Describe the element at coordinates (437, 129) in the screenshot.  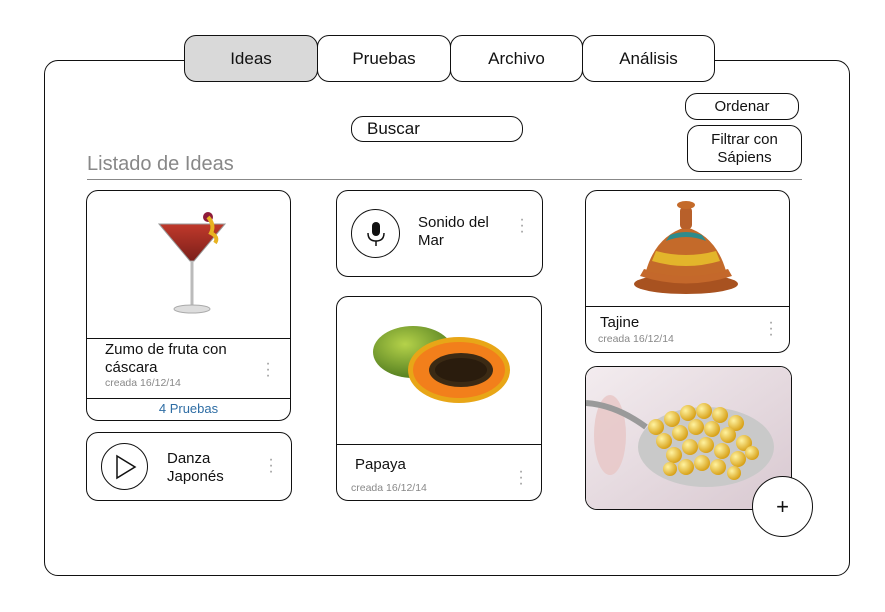
I see `search-button: Buscar` at that location.